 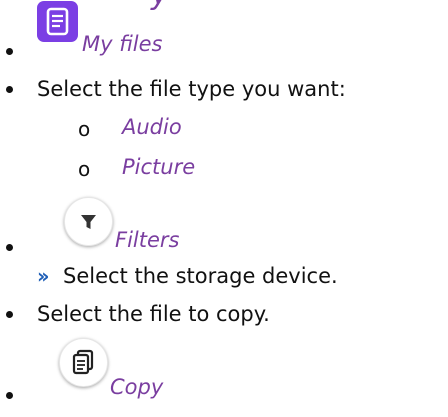 I want to click on filters-label: Filters, so click(x=147, y=240).